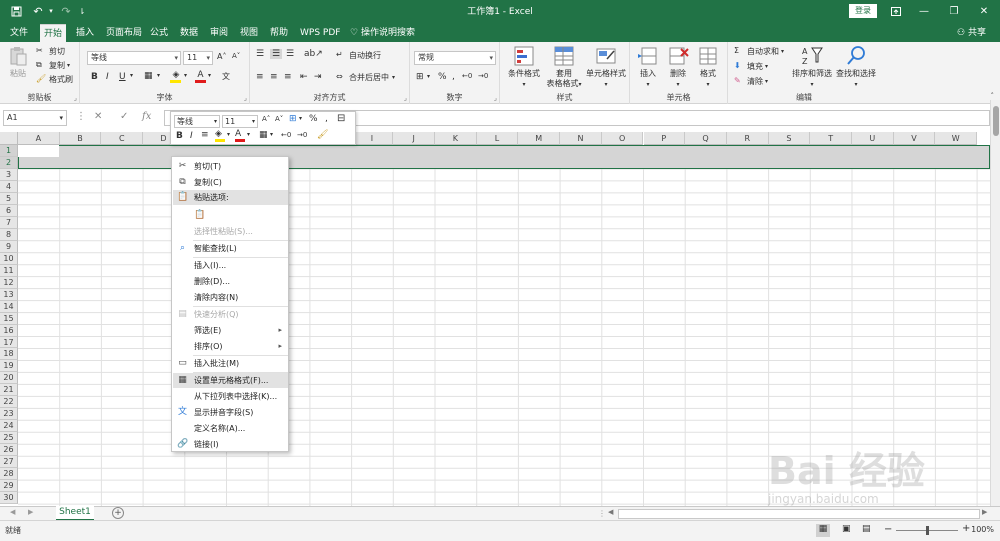 The height and width of the screenshot is (541, 1000). Describe the element at coordinates (18, 62) in the screenshot. I see `paste-button: 粘贴` at that location.